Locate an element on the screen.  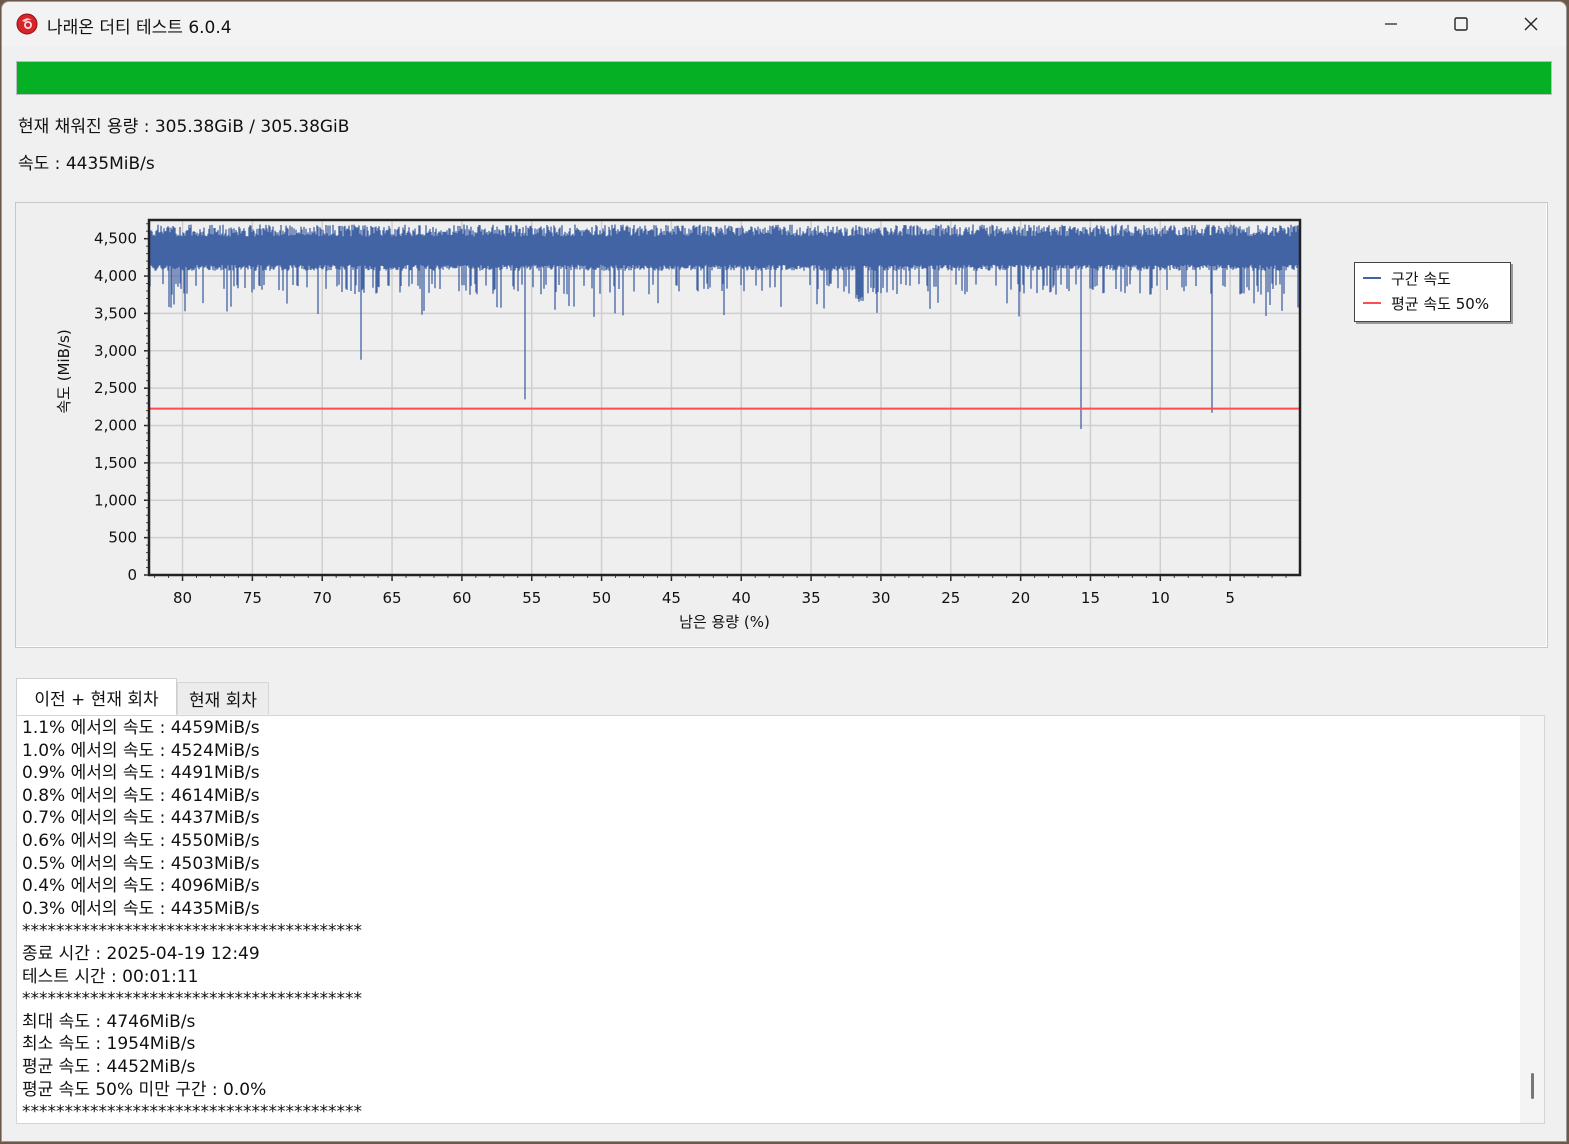
y-tick-label: 1,500 is located at coordinates (115, 463).